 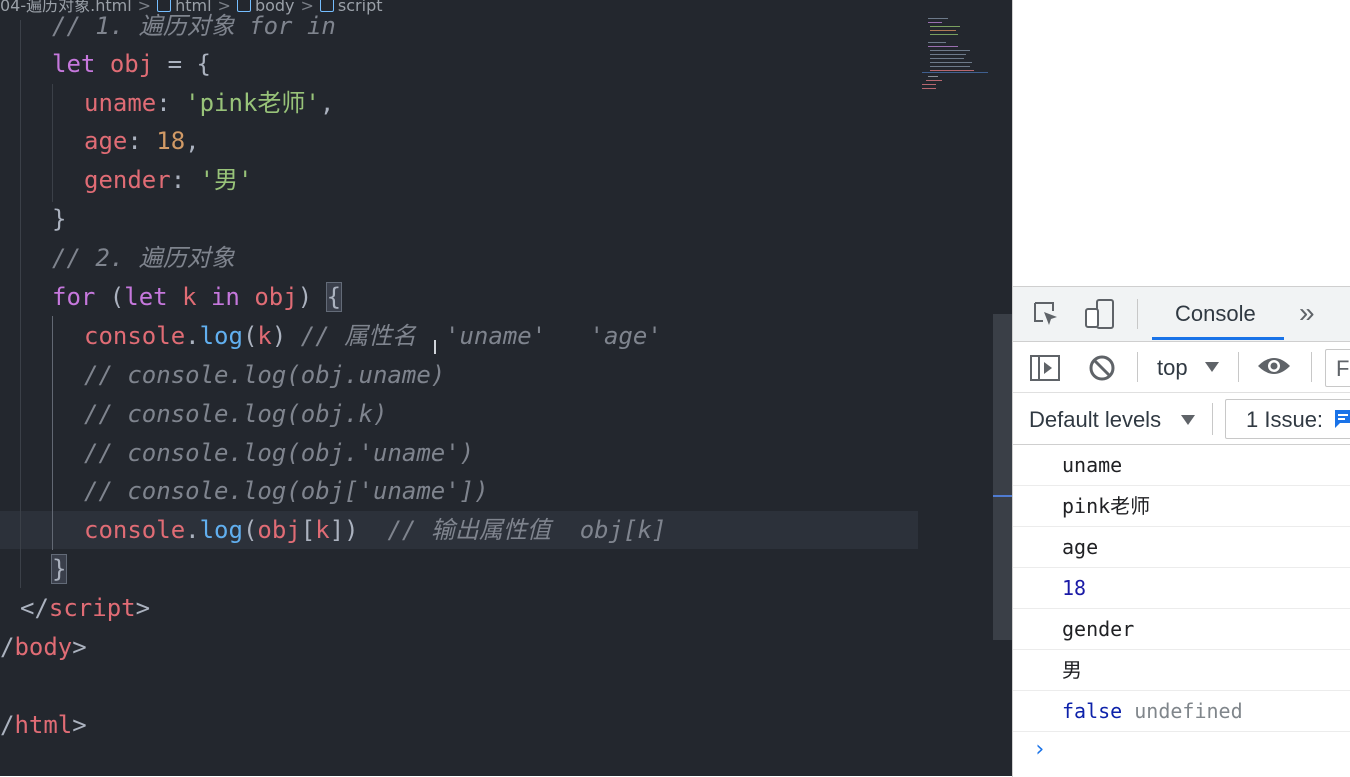 I want to click on code-key: gender, so click(x=127, y=180).